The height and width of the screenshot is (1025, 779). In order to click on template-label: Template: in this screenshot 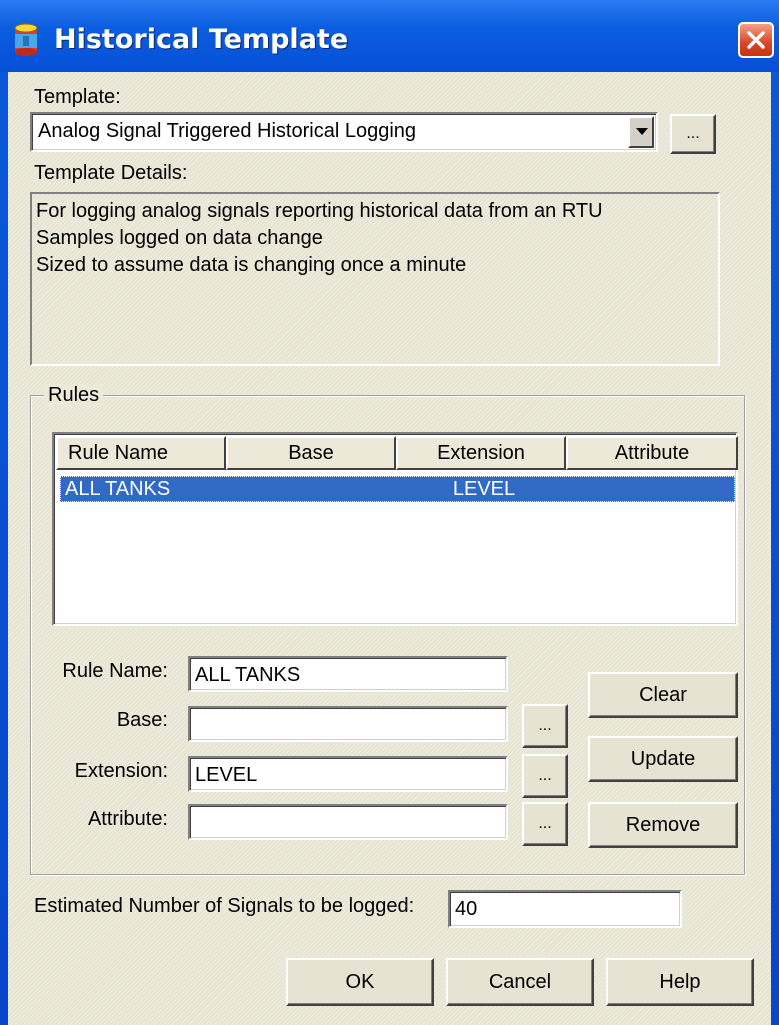, I will do `click(77, 97)`.